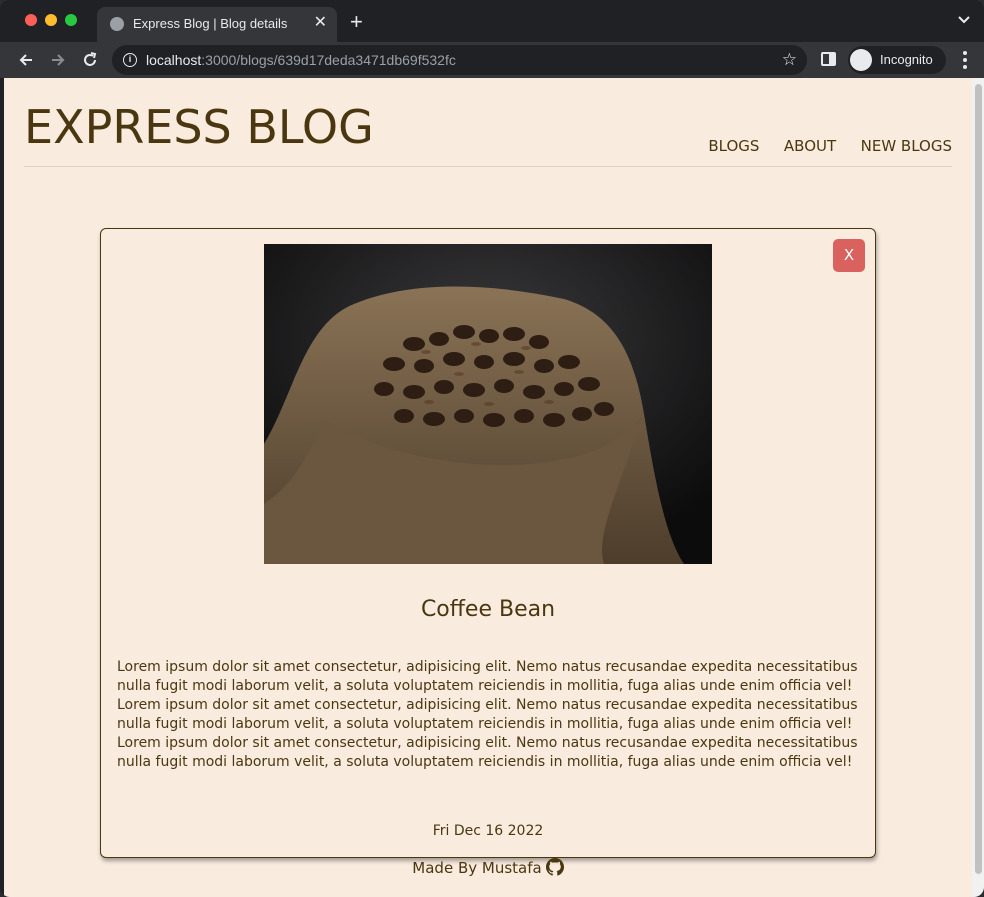 This screenshot has height=897, width=984. Describe the element at coordinates (906, 146) in the screenshot. I see `nav-link-new-blogs: NEW BLOGS` at that location.